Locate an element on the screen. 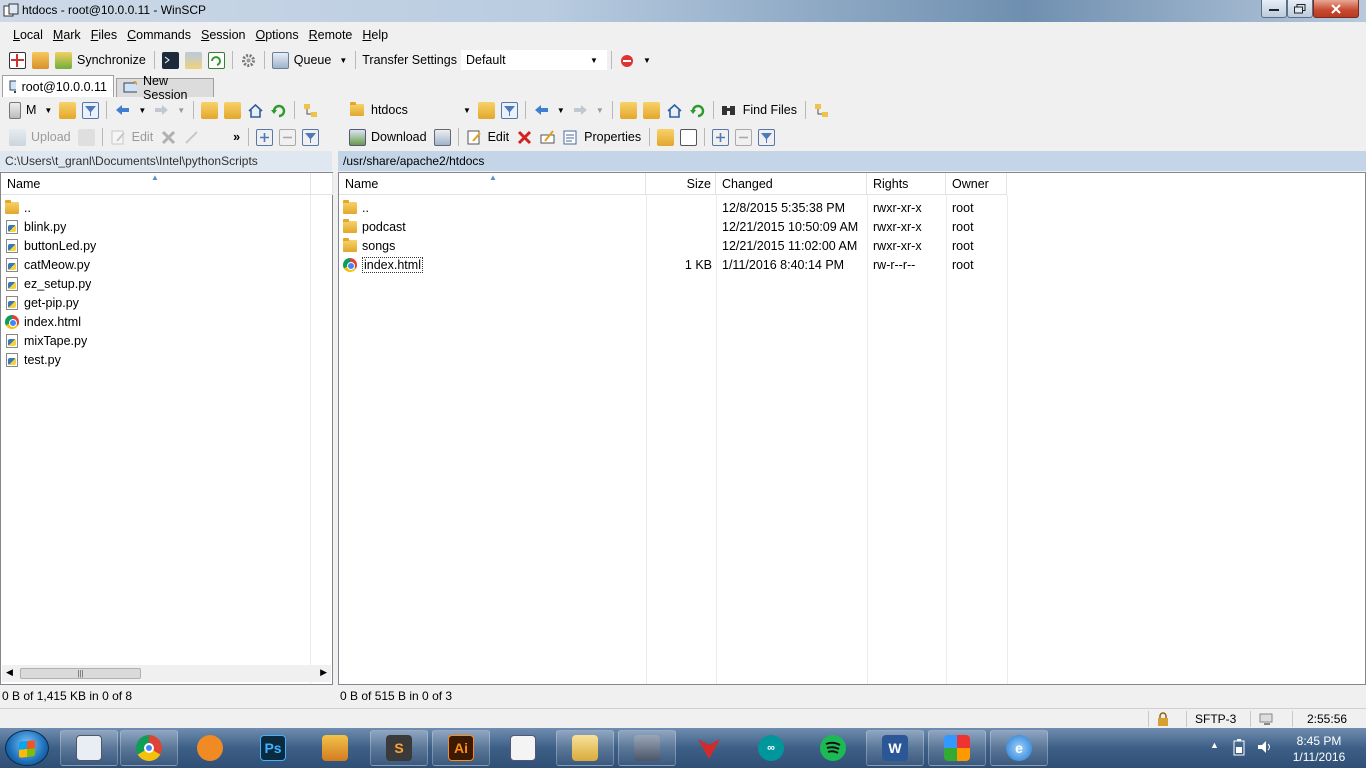 The image size is (1366, 768). tab-root-session: root@10.0.0.11 is located at coordinates (58, 86).